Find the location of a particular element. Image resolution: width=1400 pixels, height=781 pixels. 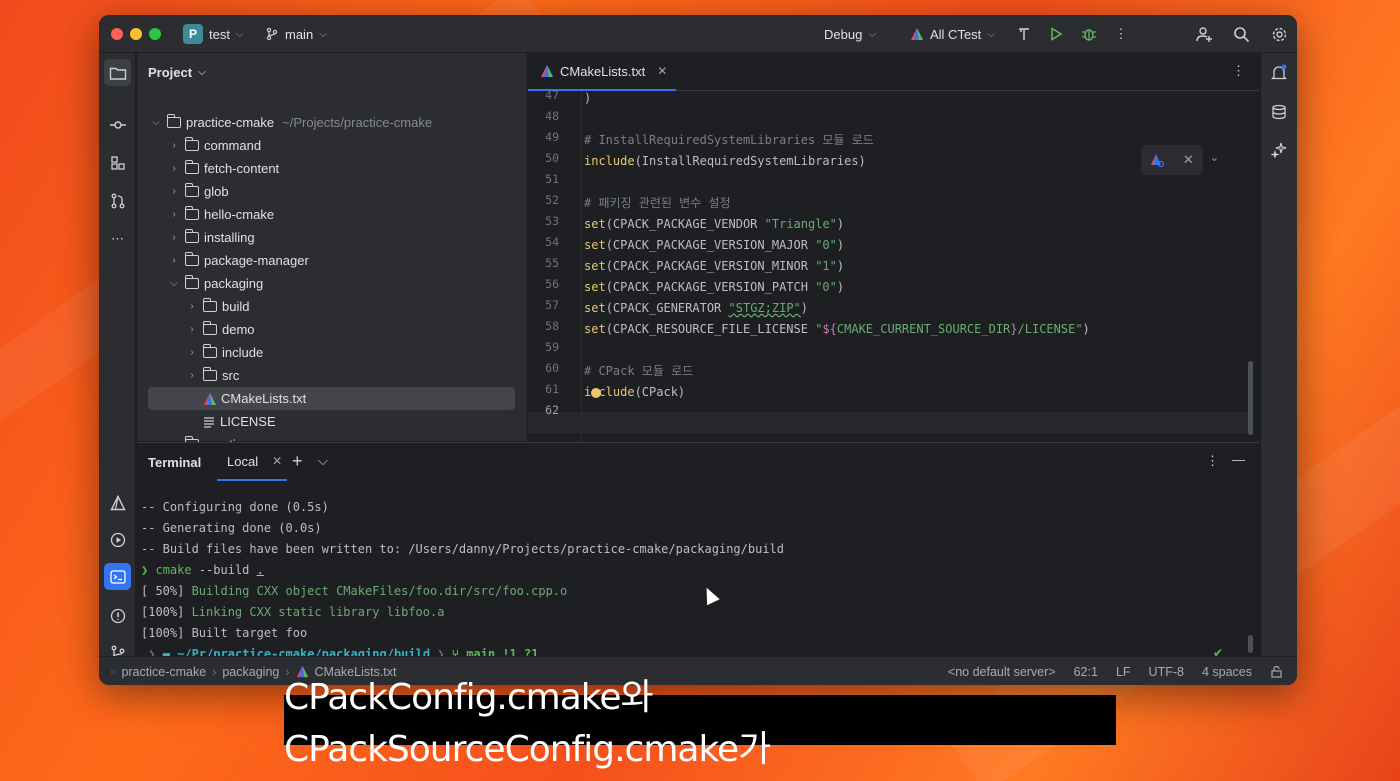

close-popup-icon: ✕ is located at coordinates (1188, 160).